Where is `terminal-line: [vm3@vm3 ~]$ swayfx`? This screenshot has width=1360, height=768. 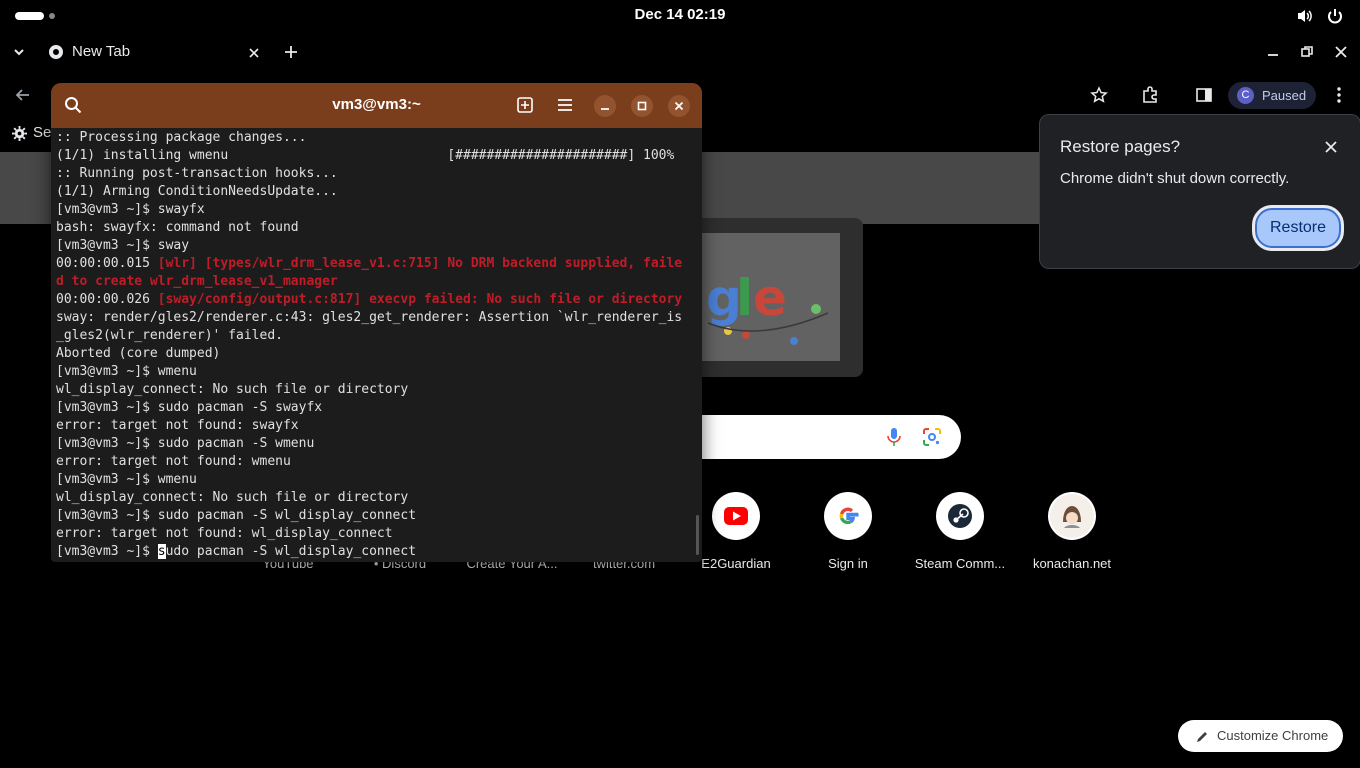
terminal-line: [vm3@vm3 ~]$ swayfx is located at coordinates (130, 209).